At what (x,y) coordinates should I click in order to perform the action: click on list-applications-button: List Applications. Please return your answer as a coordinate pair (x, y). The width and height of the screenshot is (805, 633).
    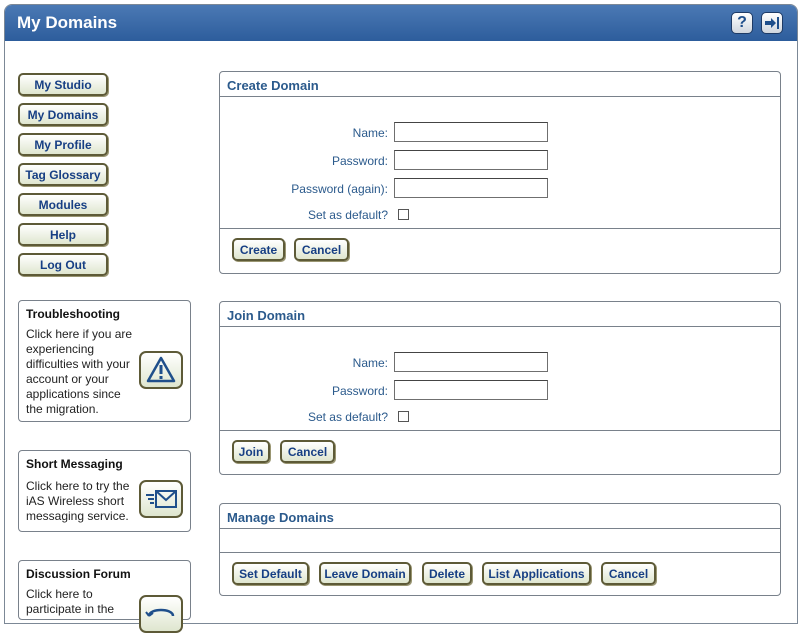
    Looking at the image, I should click on (536, 573).